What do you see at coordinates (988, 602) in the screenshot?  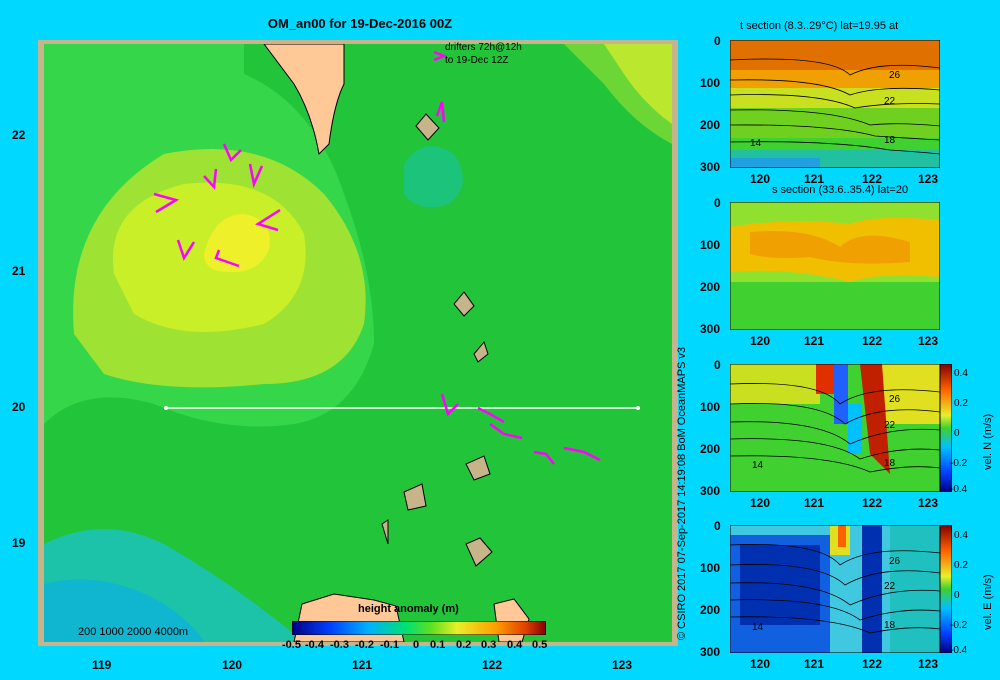 I see `vel-e-label: vel. E (m/s)` at bounding box center [988, 602].